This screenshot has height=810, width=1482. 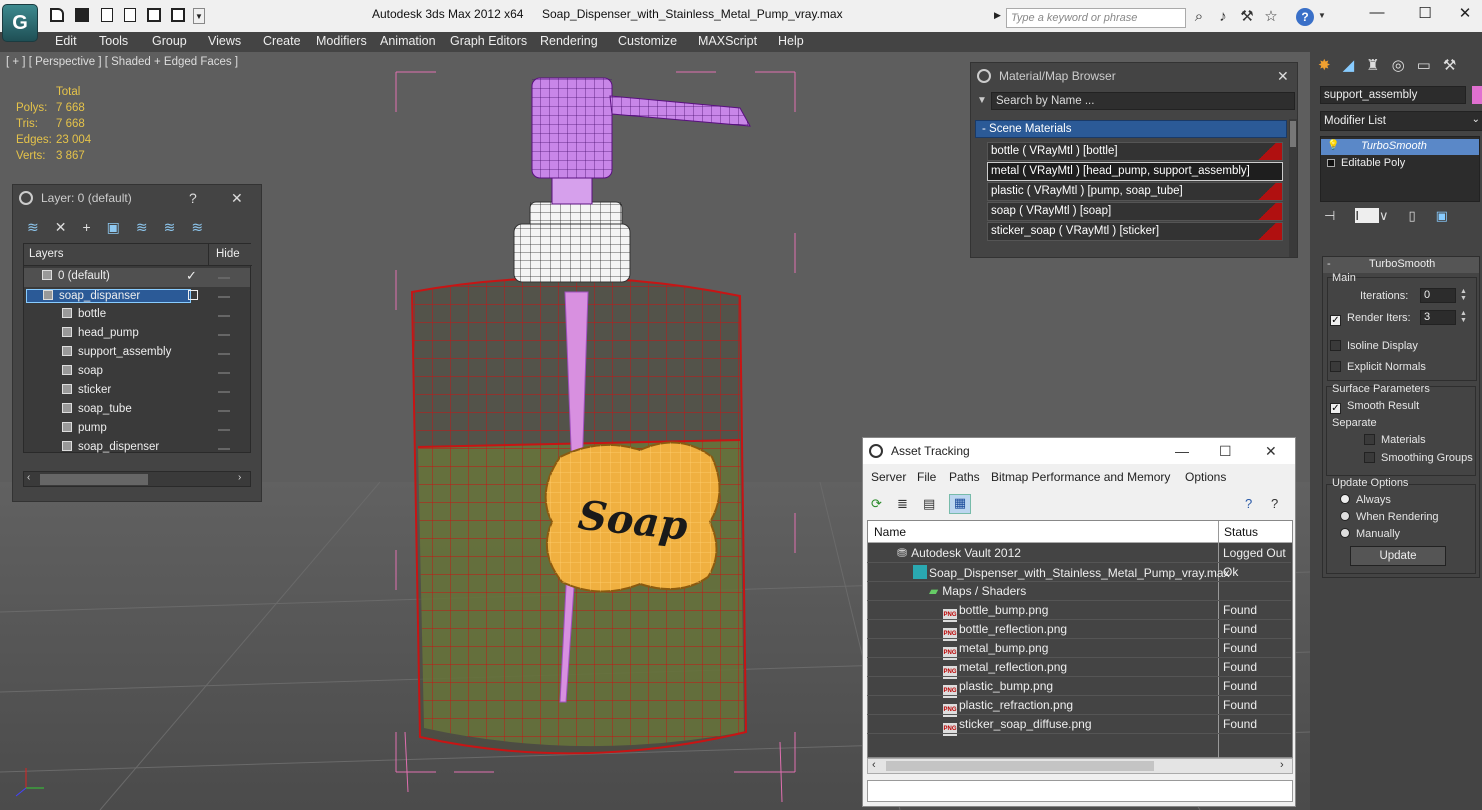 What do you see at coordinates (113, 41) in the screenshot?
I see `menu-tools: Tools` at bounding box center [113, 41].